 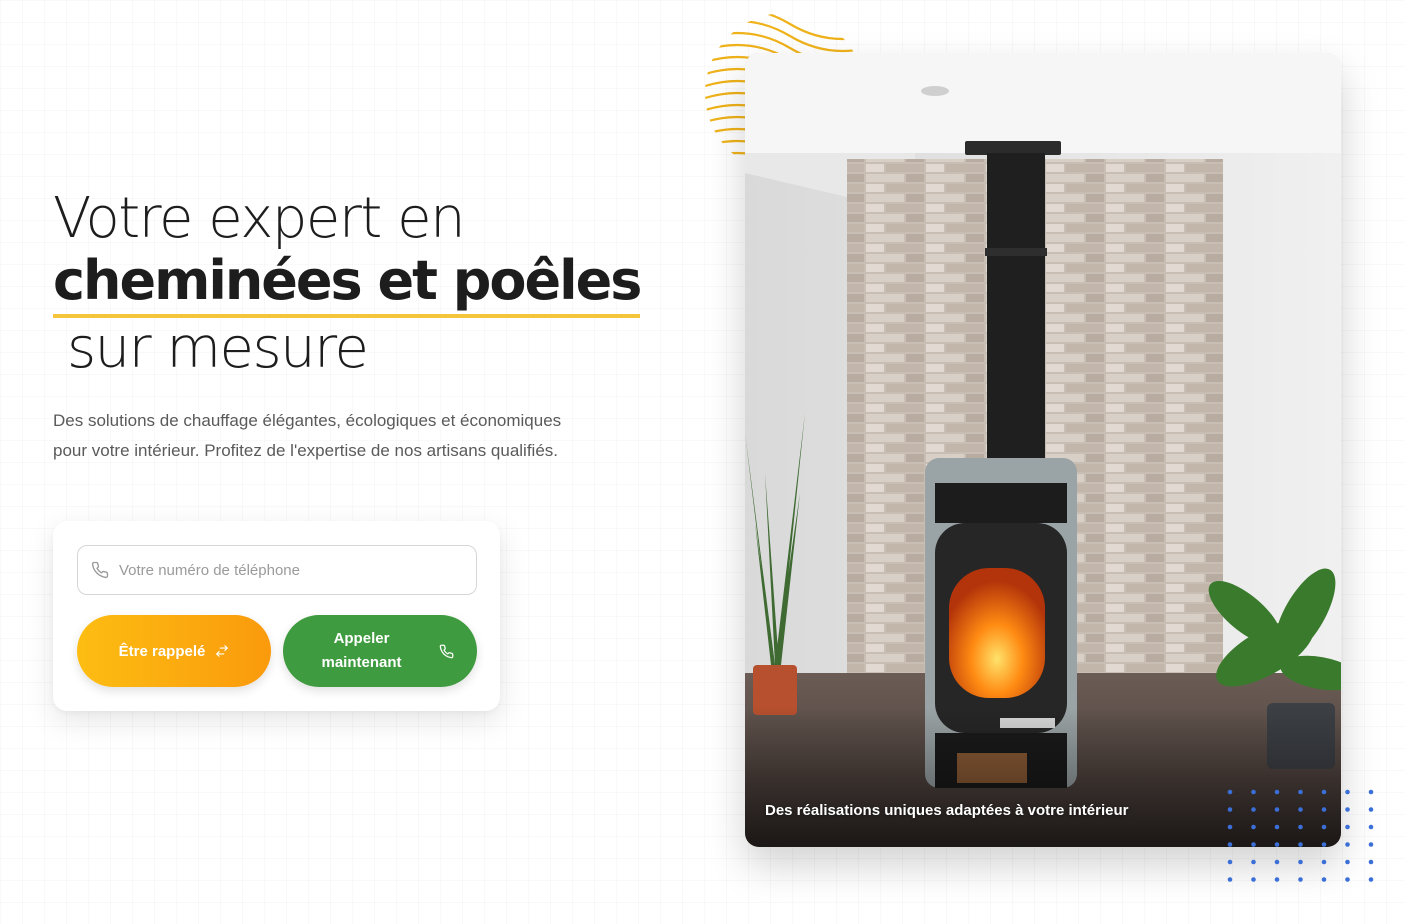 What do you see at coordinates (218, 348) in the screenshot?
I see `title-line-3: sur mesure` at bounding box center [218, 348].